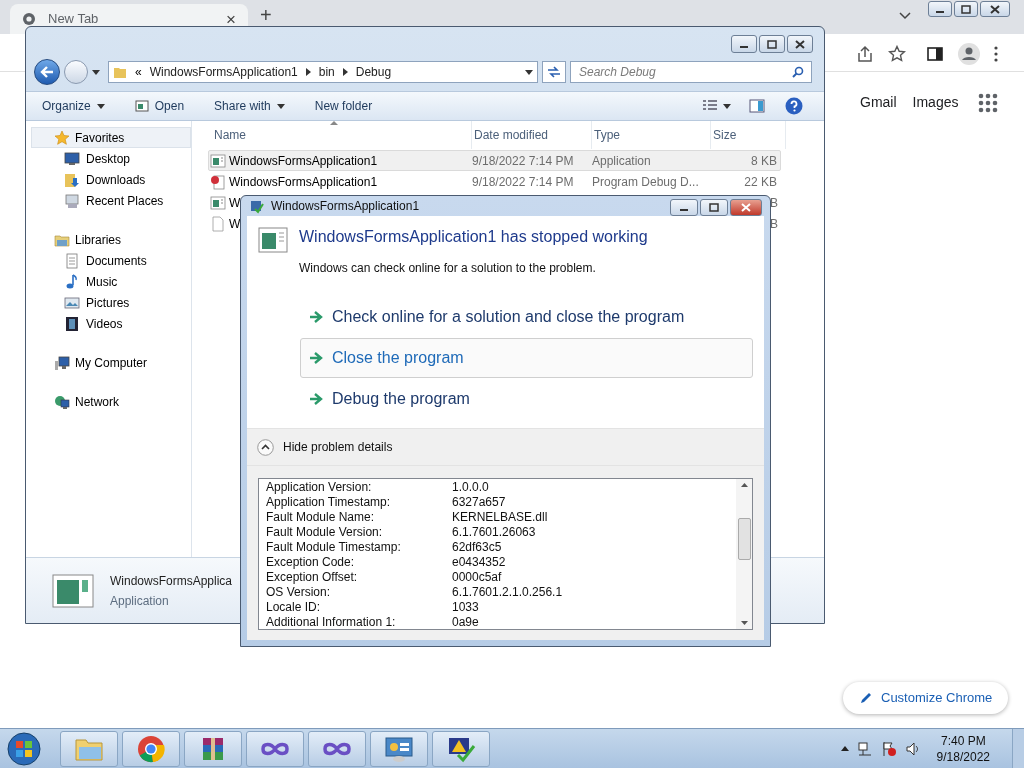 Image resolution: width=1024 pixels, height=768 pixels. I want to click on header-link: Gmail, so click(878, 102).